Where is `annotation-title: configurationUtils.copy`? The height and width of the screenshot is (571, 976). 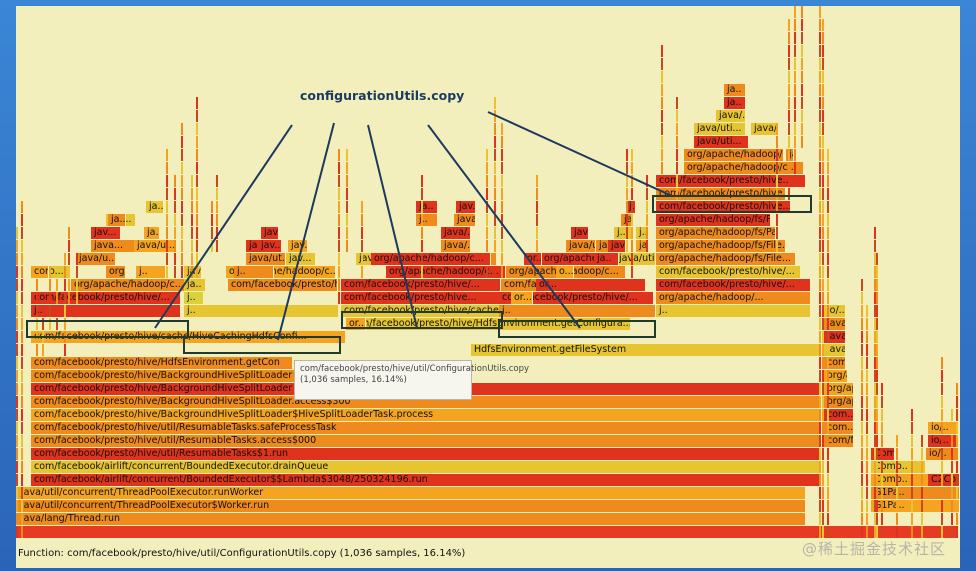
annotation-title: configurationUtils.copy is located at coordinates (382, 95).